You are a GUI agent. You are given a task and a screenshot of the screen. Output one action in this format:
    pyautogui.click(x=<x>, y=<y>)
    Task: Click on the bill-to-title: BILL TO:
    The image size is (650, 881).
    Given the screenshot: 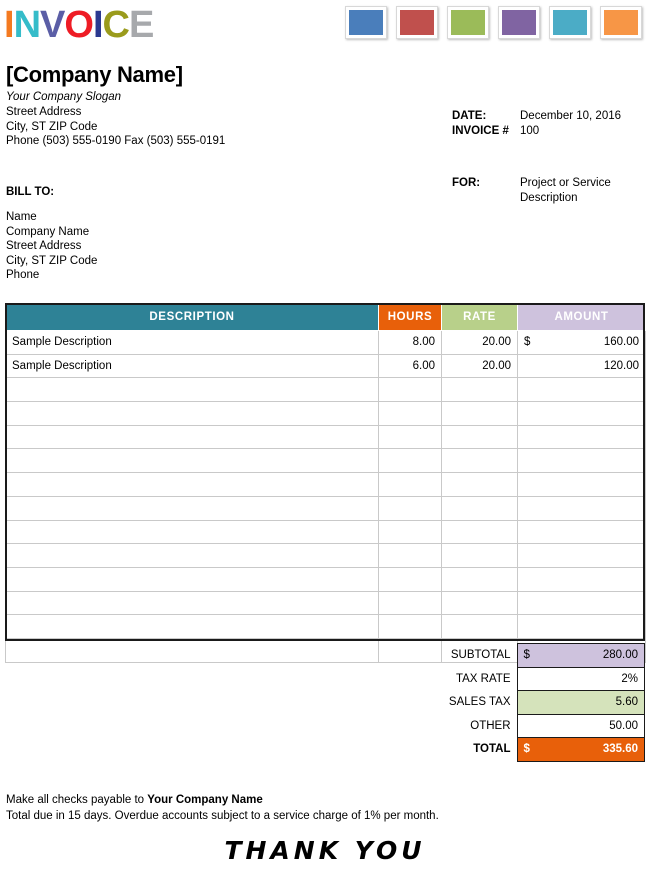 What is the action you would take?
    pyautogui.click(x=30, y=192)
    